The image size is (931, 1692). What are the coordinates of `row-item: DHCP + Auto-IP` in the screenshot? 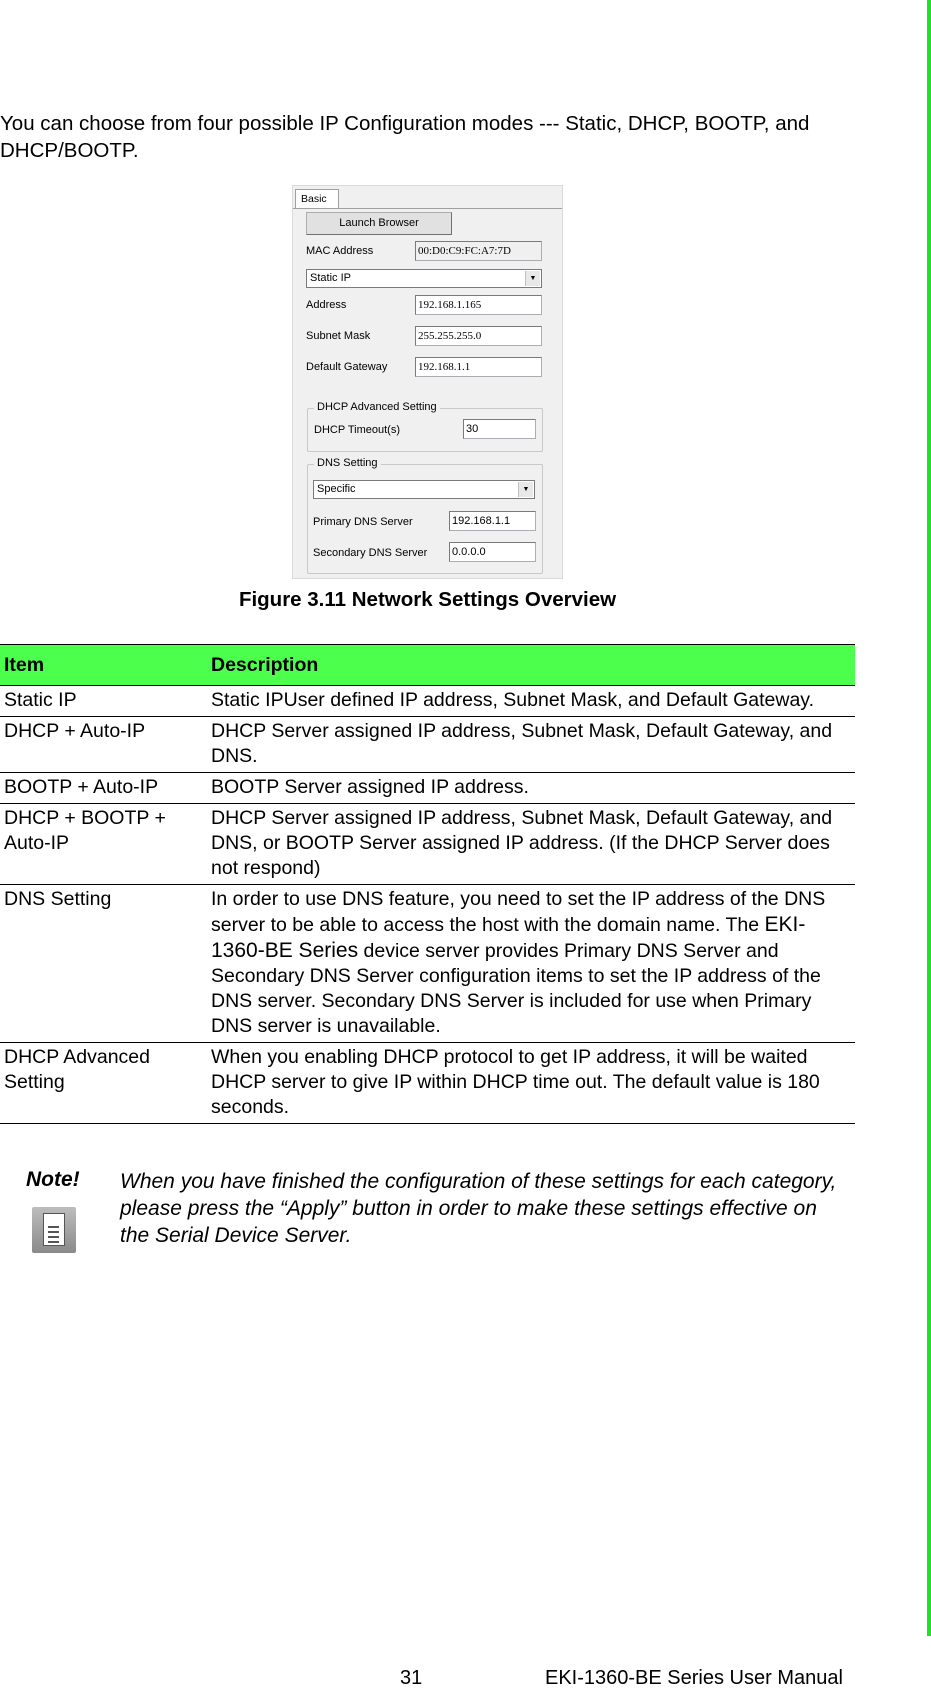 It's located at (103, 744).